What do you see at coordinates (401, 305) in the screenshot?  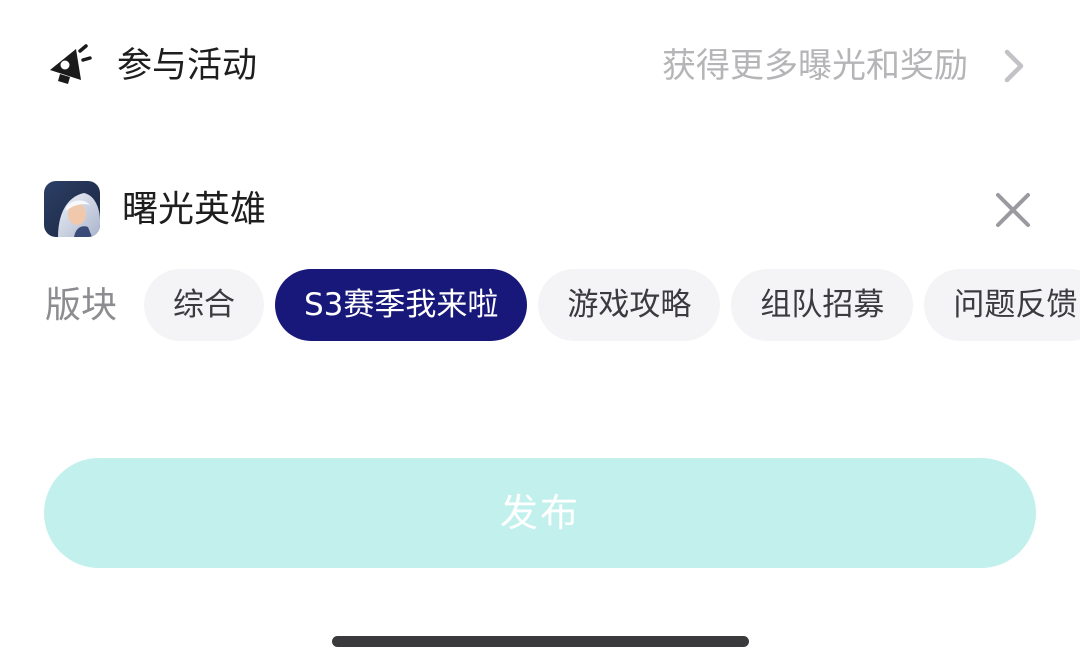 I see `section-chip-season-s3: S3赛季我来啦` at bounding box center [401, 305].